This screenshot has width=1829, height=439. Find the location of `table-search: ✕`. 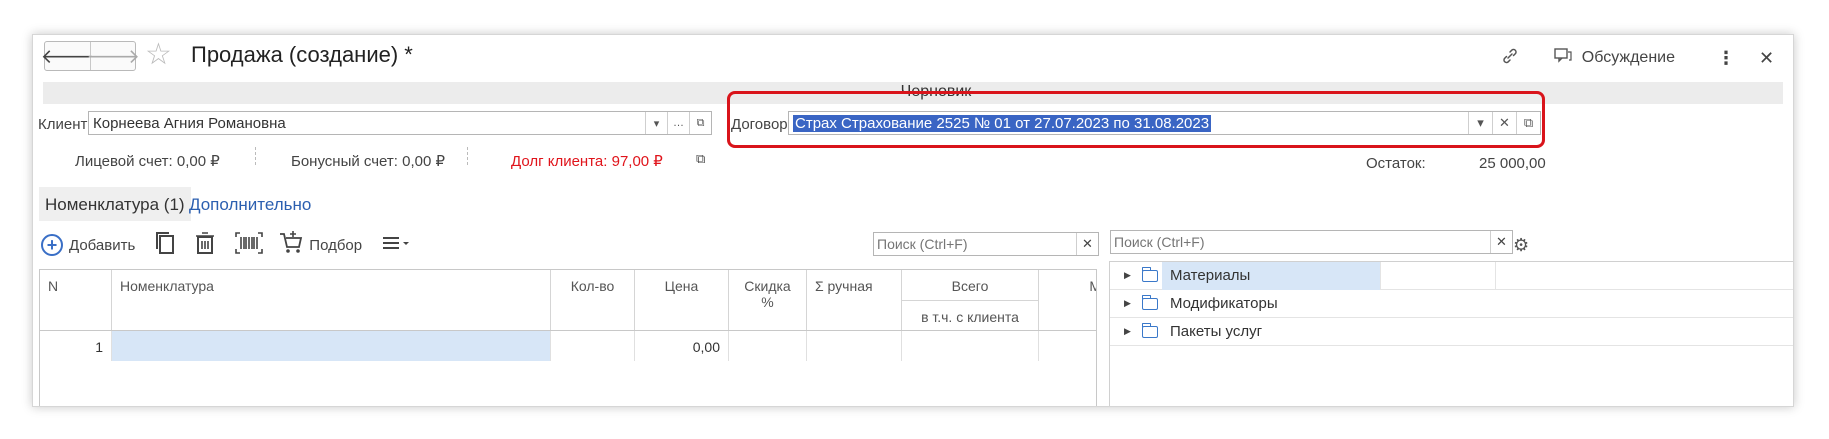

table-search: ✕ is located at coordinates (986, 244).